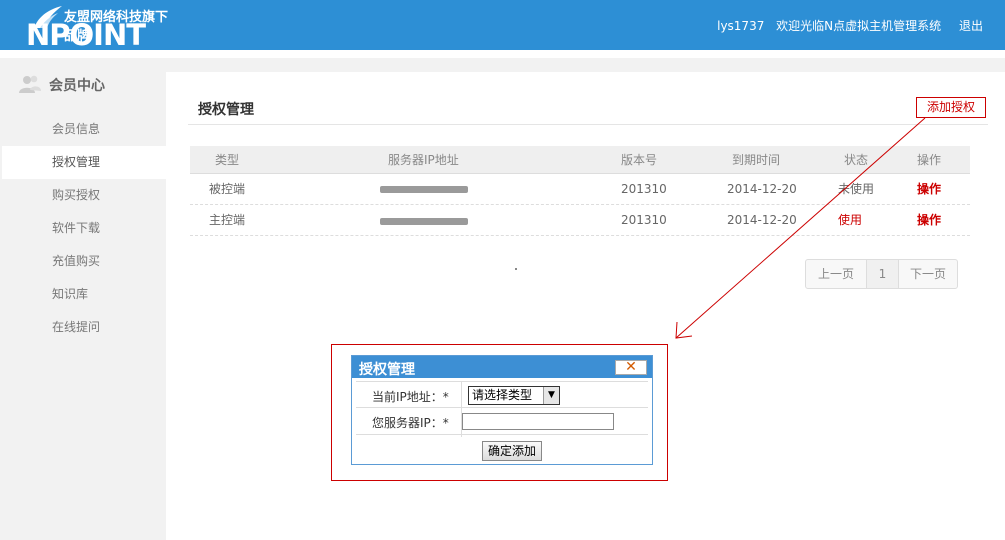 The height and width of the screenshot is (540, 1005). What do you see at coordinates (83, 195) in the screenshot?
I see `sidebar-item-buy-license: 购买授权` at bounding box center [83, 195].